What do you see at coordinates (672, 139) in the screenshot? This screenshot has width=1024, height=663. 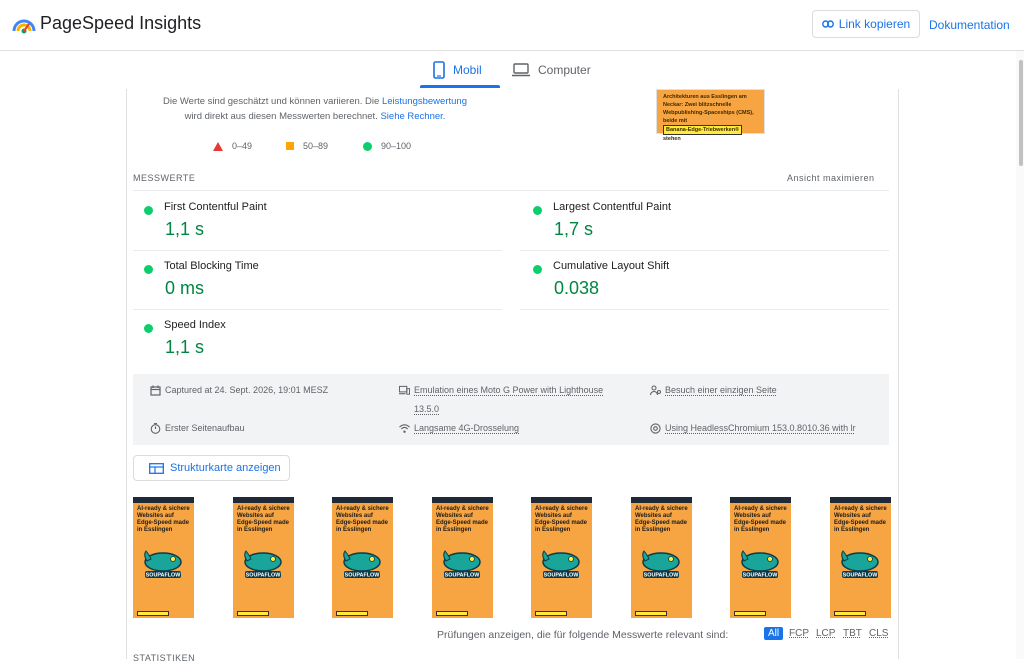 I see `preview-after: stehen` at bounding box center [672, 139].